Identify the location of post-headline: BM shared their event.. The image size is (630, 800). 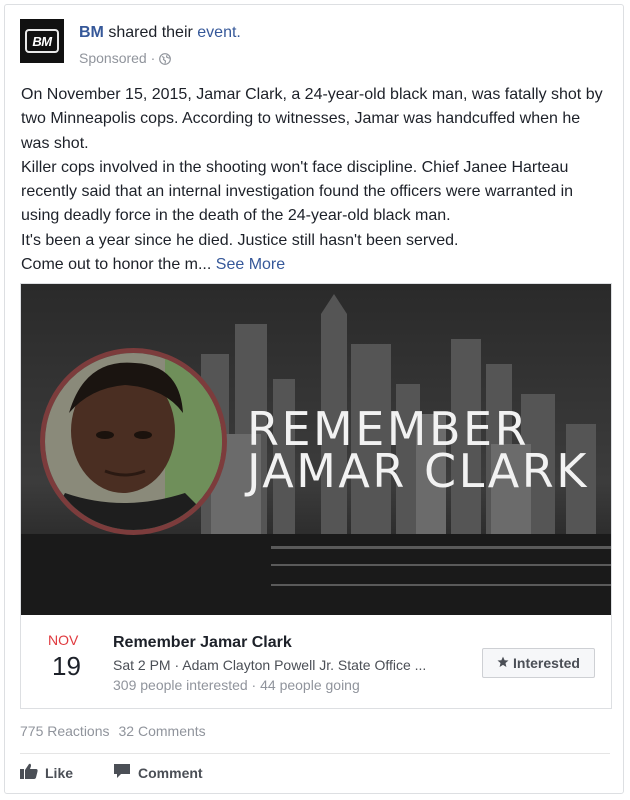
(160, 33).